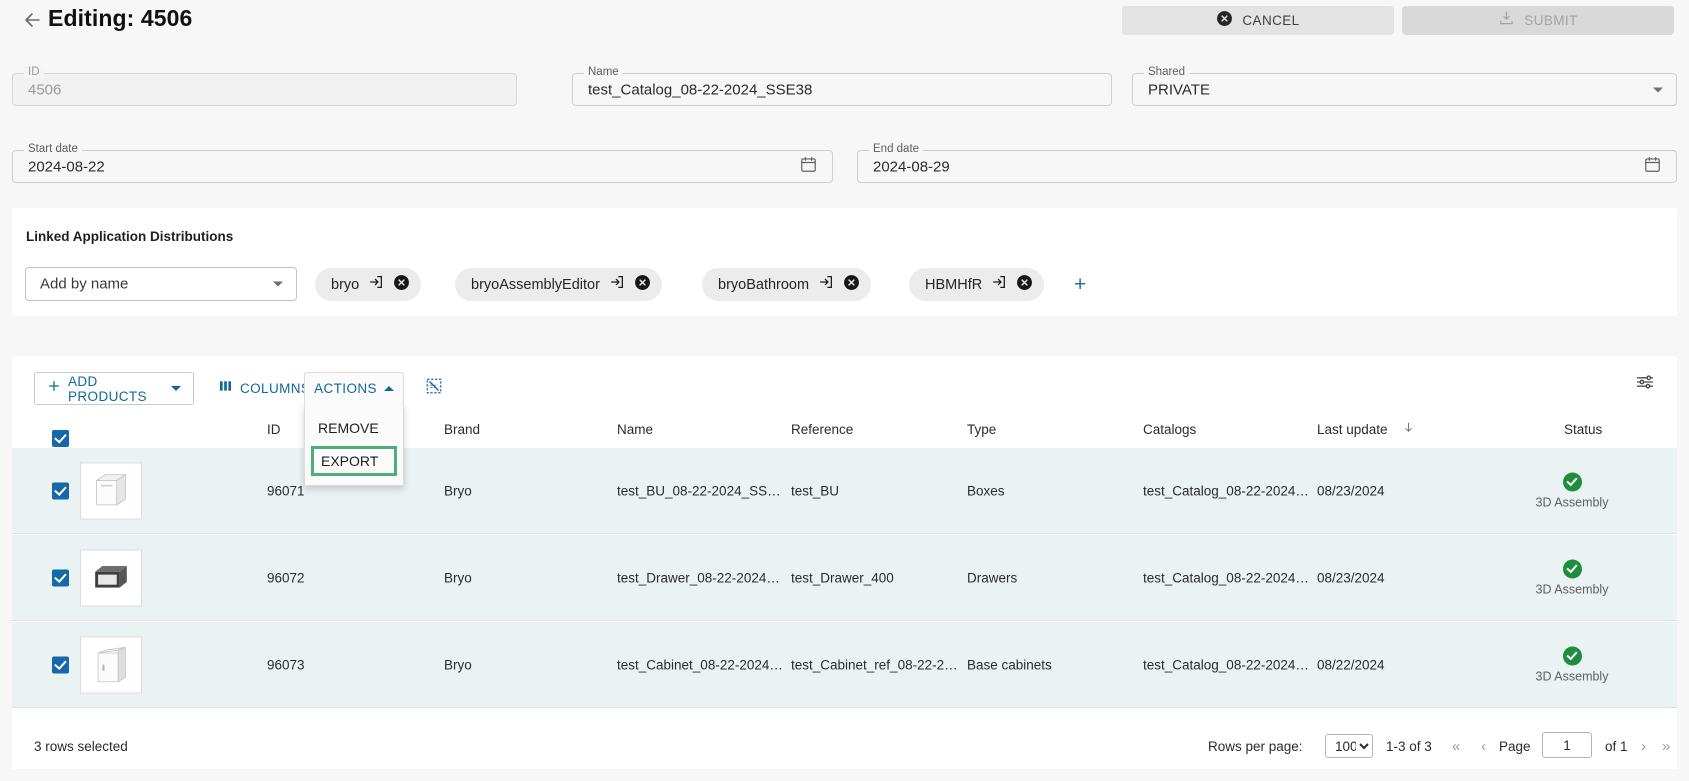 The height and width of the screenshot is (781, 1689). Describe the element at coordinates (60, 438) in the screenshot. I see `select-all-checkbox` at that location.